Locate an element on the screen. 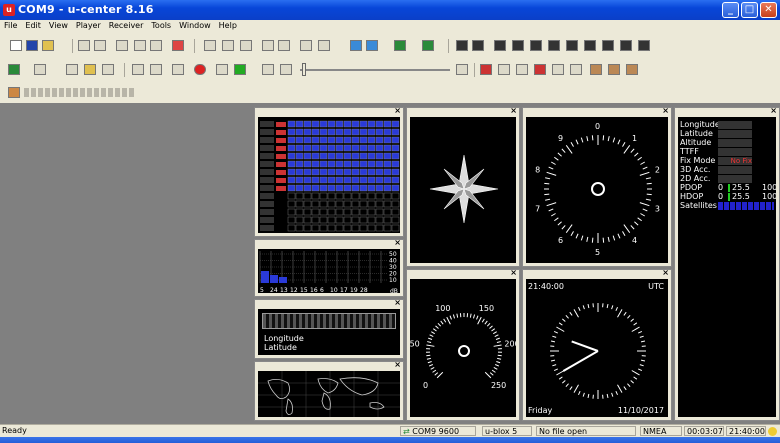 Image resolution: width=780 pixels, height=443 pixels. satellite-table-panel: × is located at coordinates (329, 171).